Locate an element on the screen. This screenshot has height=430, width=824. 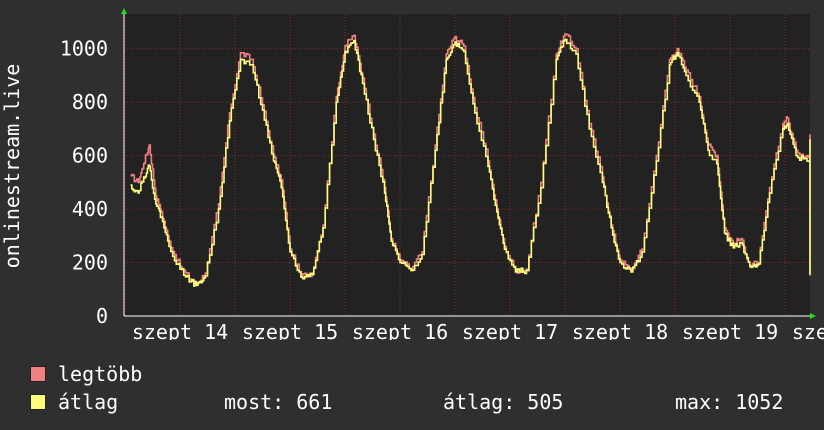
y-tick-labels: 0 200 400 600 800 1000 is located at coordinates (84, 182).